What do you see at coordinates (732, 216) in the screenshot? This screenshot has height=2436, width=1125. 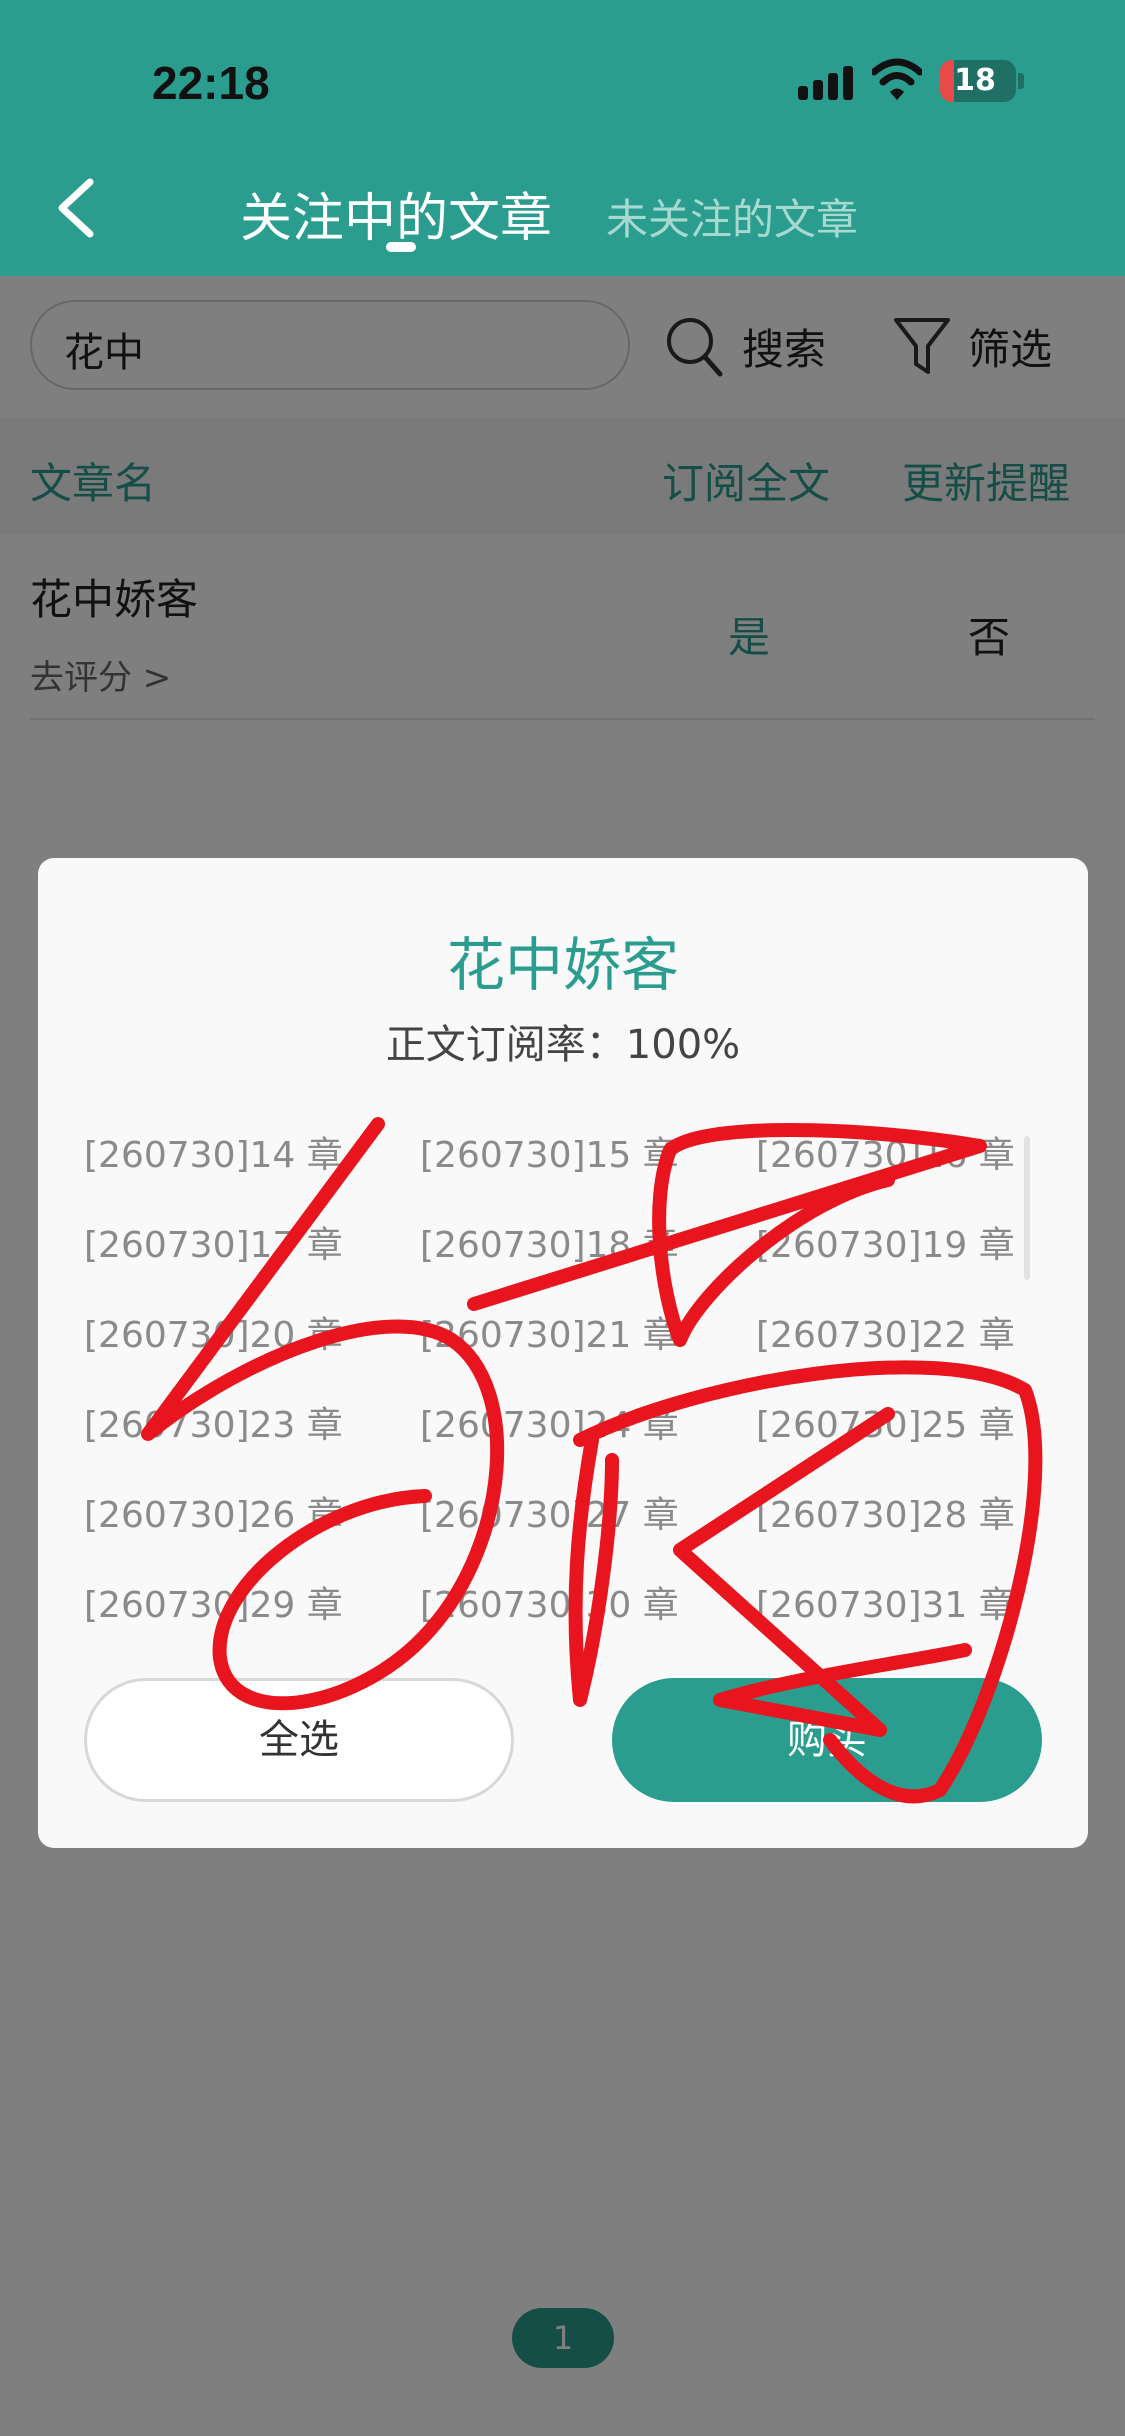 I see `tab-not-following: 未关注的文章` at bounding box center [732, 216].